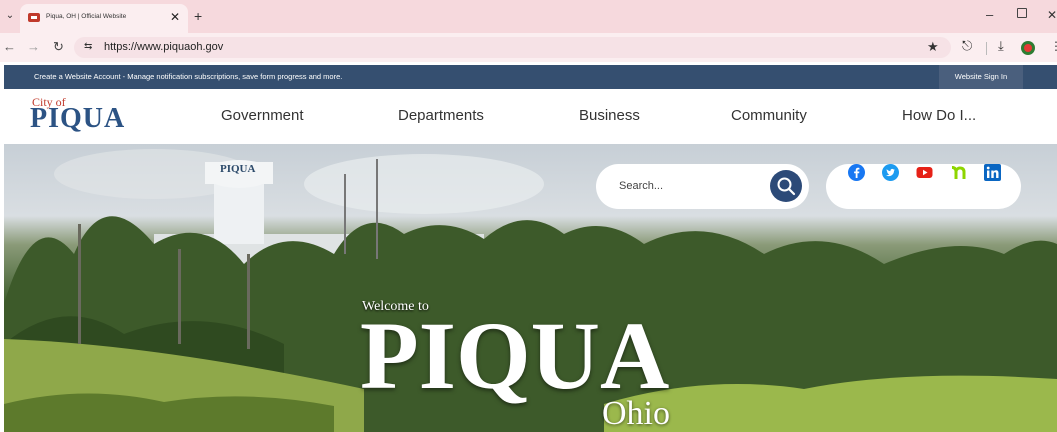 Image resolution: width=1057 pixels, height=432 pixels. Describe the element at coordinates (636, 413) in the screenshot. I see `hero-subtitle: Ohio` at that location.